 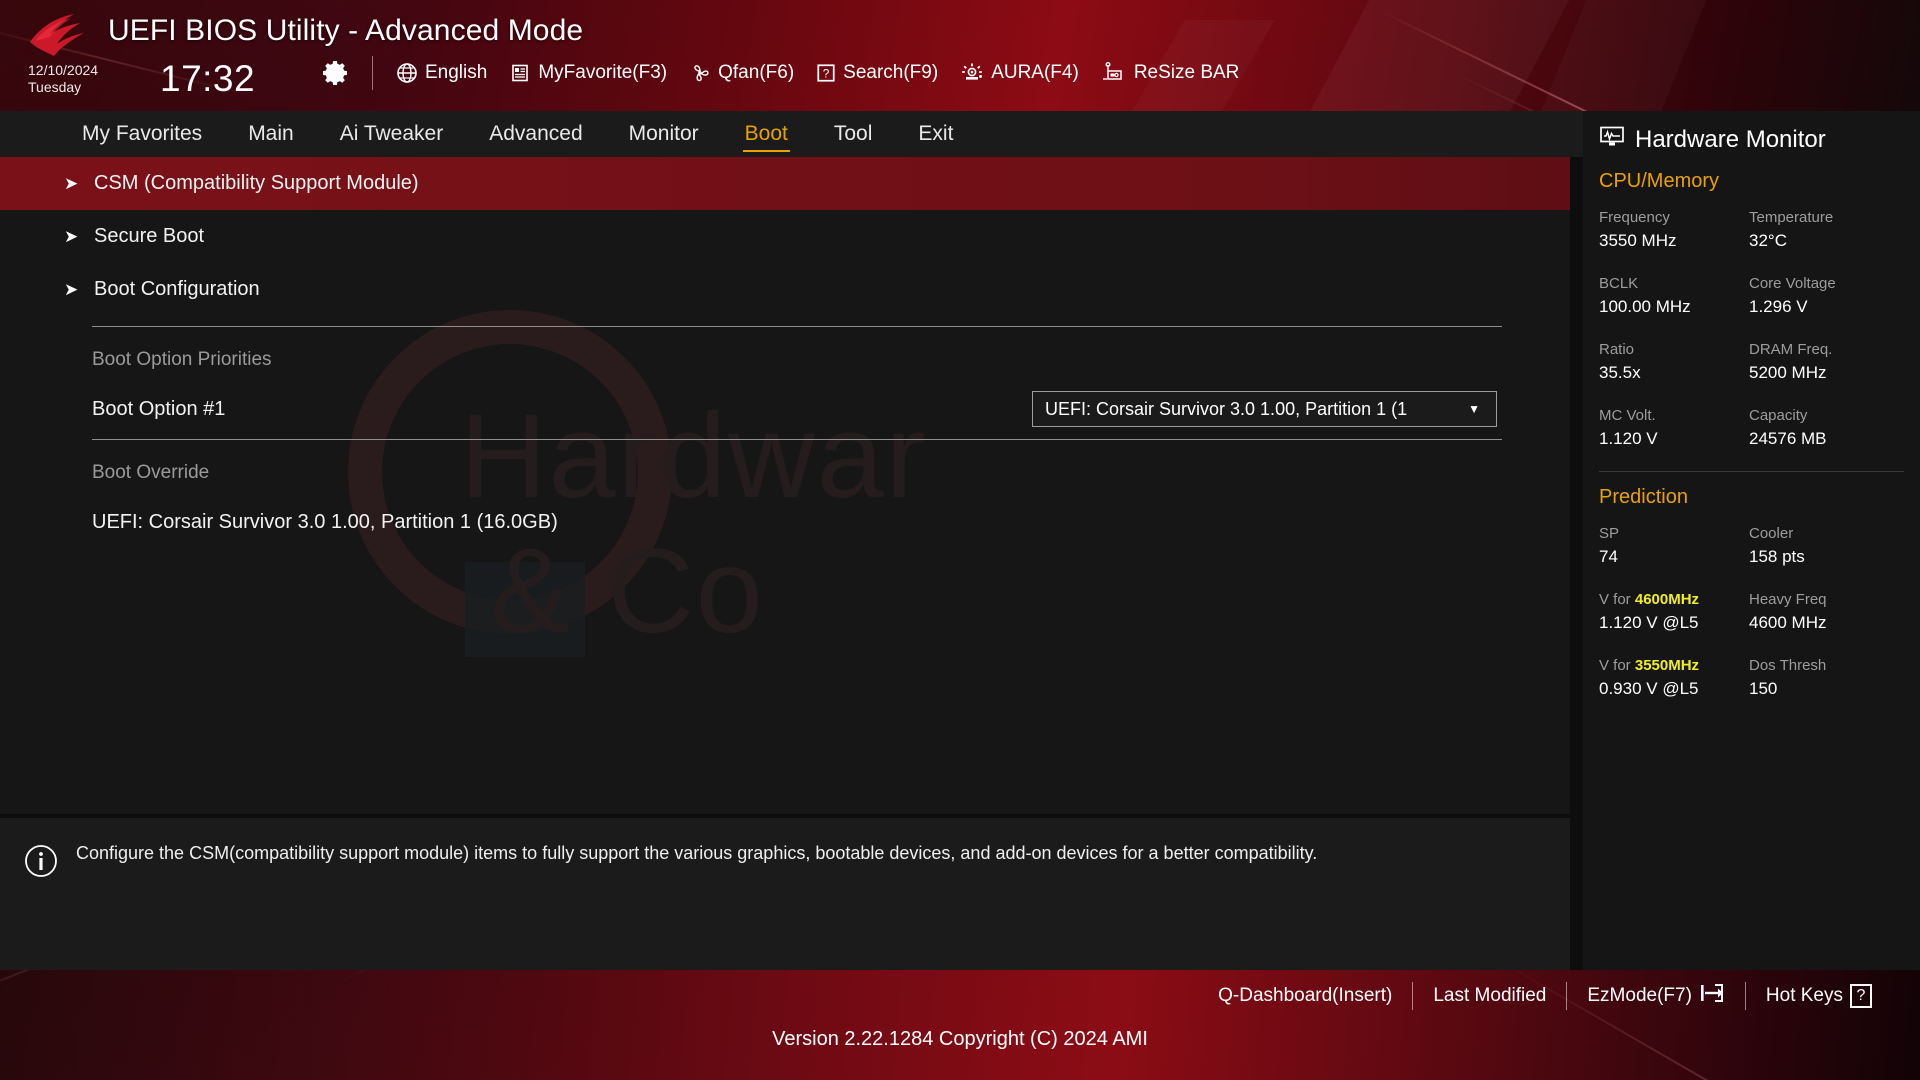 What do you see at coordinates (766, 135) in the screenshot?
I see `nav-item-boot: Boot` at bounding box center [766, 135].